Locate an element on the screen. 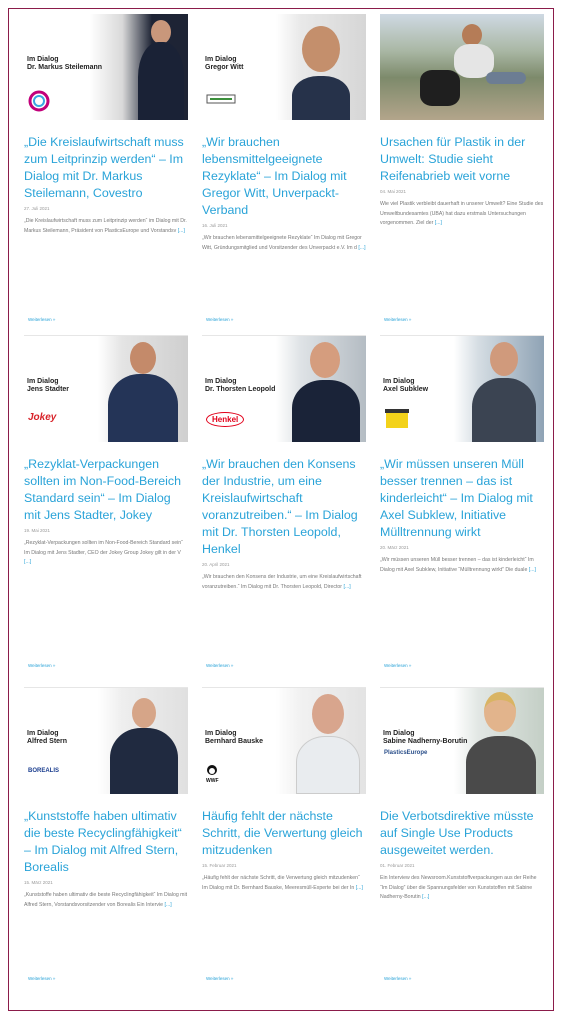 The image size is (562, 1019). article-thumbnail: Im Dialog Jens Stadter Jokey is located at coordinates (106, 389).